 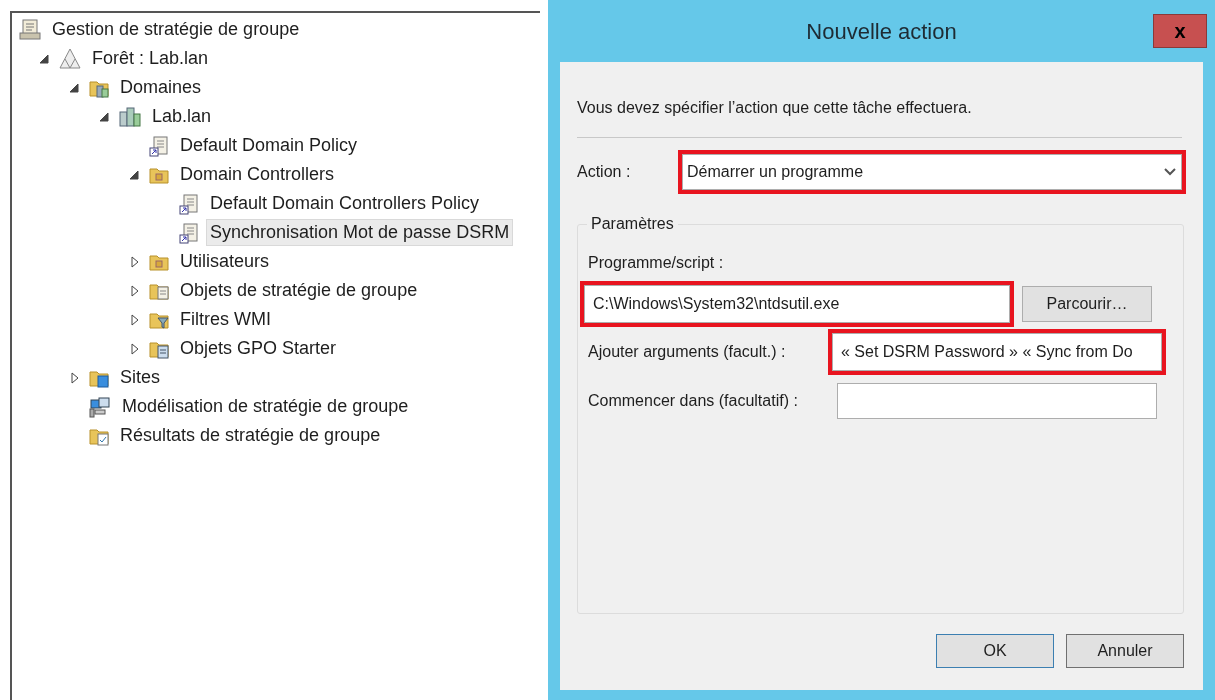 What do you see at coordinates (257, 174) in the screenshot?
I see `tree-item: Domain Controllers` at bounding box center [257, 174].